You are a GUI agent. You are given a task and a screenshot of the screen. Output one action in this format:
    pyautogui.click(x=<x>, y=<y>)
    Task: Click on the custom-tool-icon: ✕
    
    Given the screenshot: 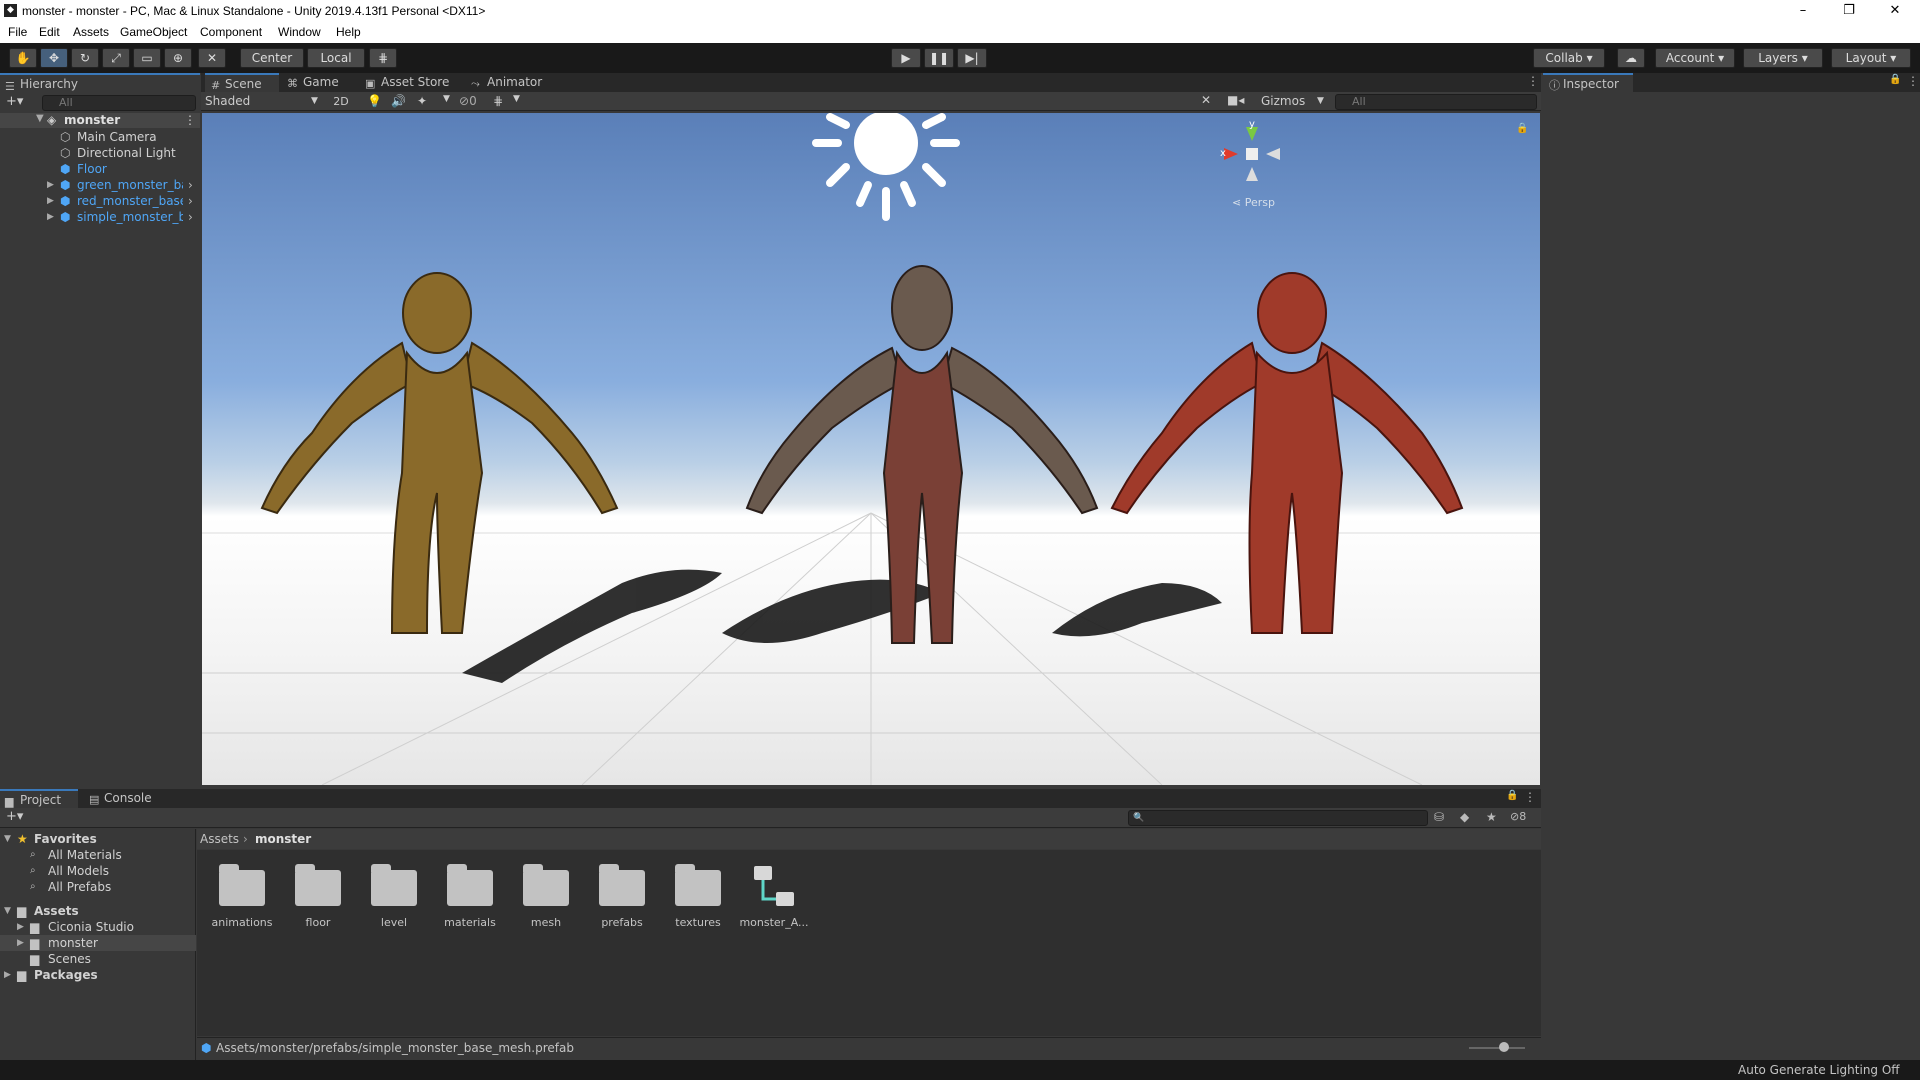 What is the action you would take?
    pyautogui.click(x=212, y=58)
    